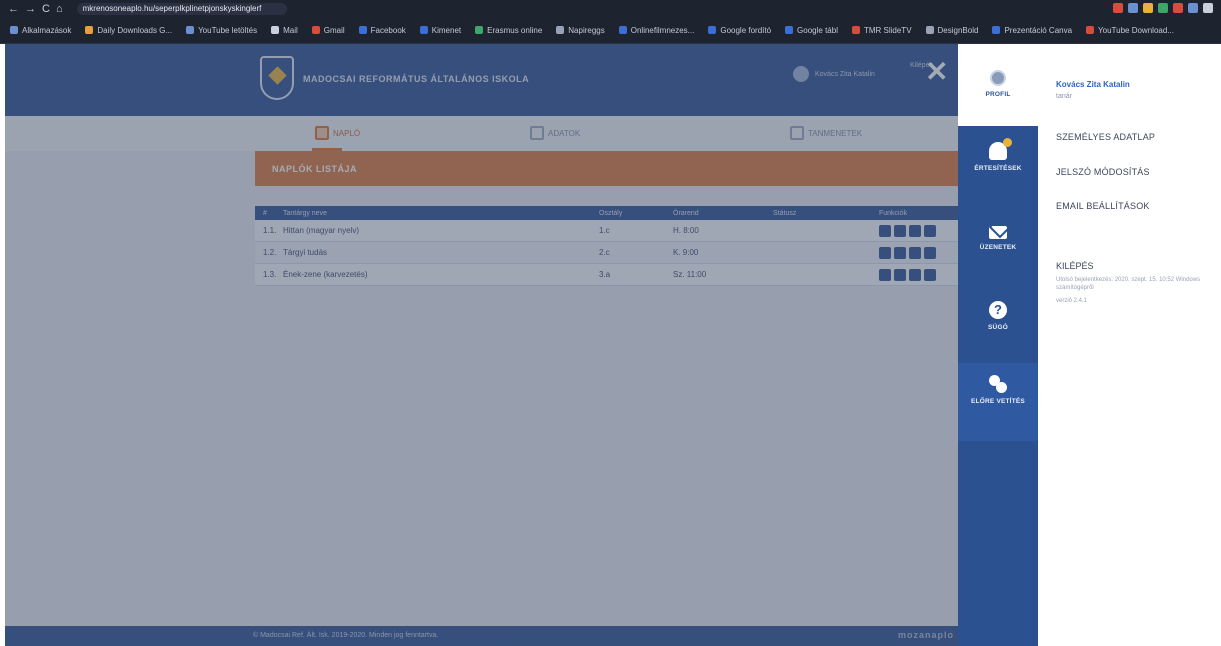 This screenshot has height=646, width=1221. What do you see at coordinates (580, 30) in the screenshot?
I see `bookmark-item: Napireggs` at bounding box center [580, 30].